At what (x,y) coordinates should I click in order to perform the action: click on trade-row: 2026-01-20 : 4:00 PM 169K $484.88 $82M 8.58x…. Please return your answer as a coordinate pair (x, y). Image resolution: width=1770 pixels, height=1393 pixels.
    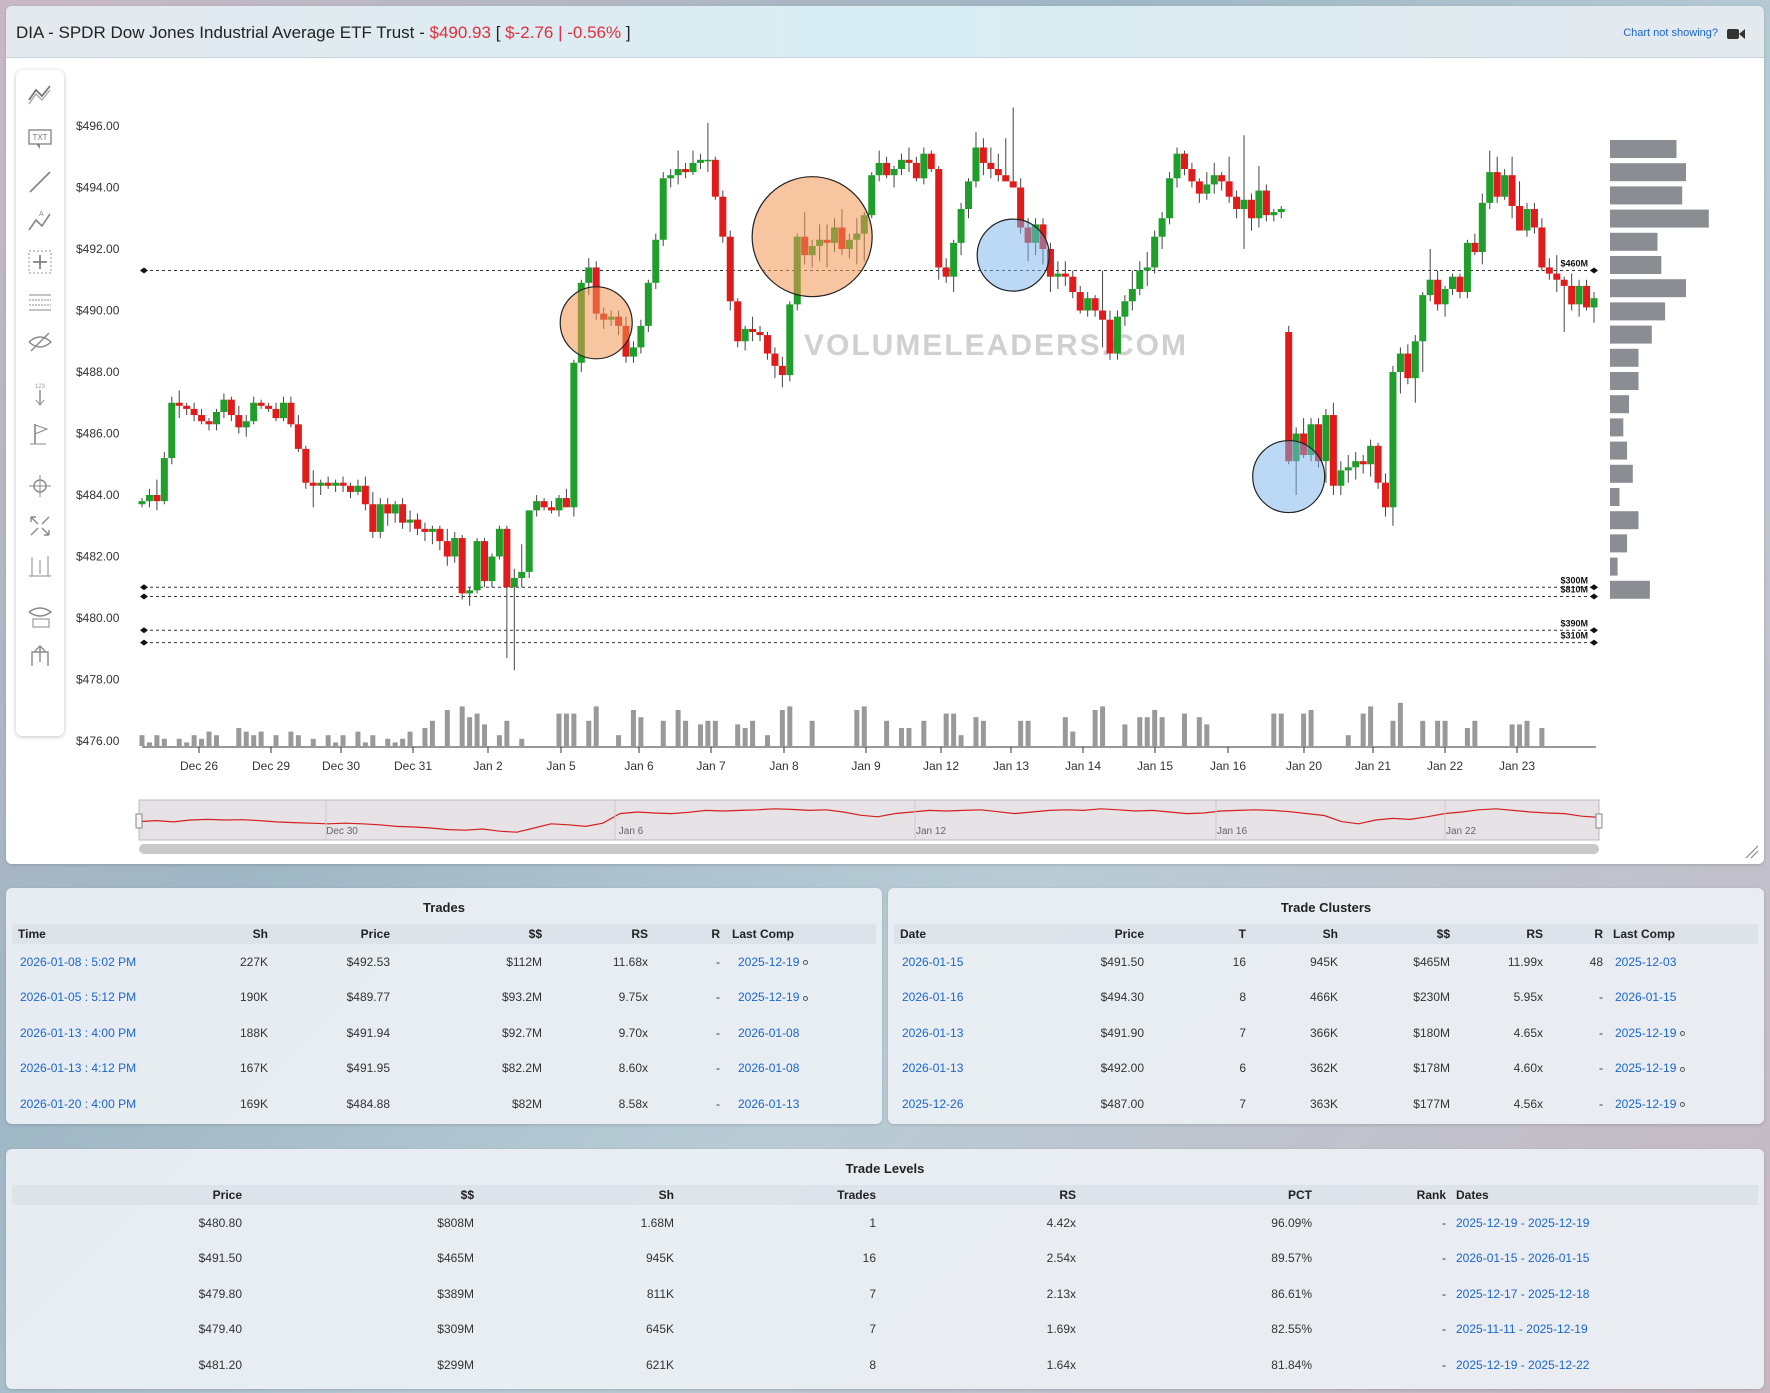
    Looking at the image, I should click on (444, 1104).